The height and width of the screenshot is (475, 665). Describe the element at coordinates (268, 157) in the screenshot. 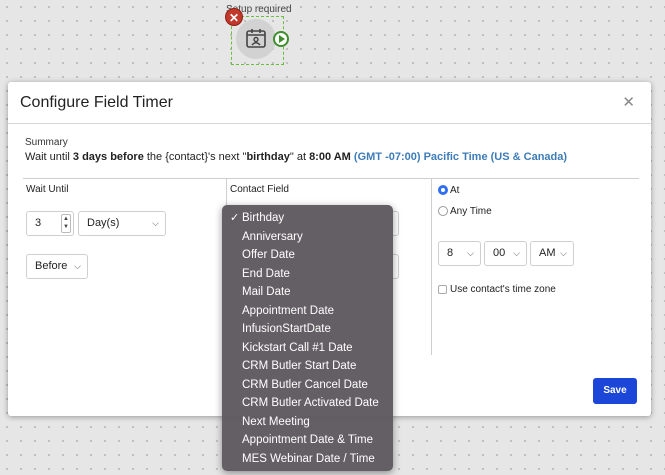

I see `summary-field: birthday` at that location.